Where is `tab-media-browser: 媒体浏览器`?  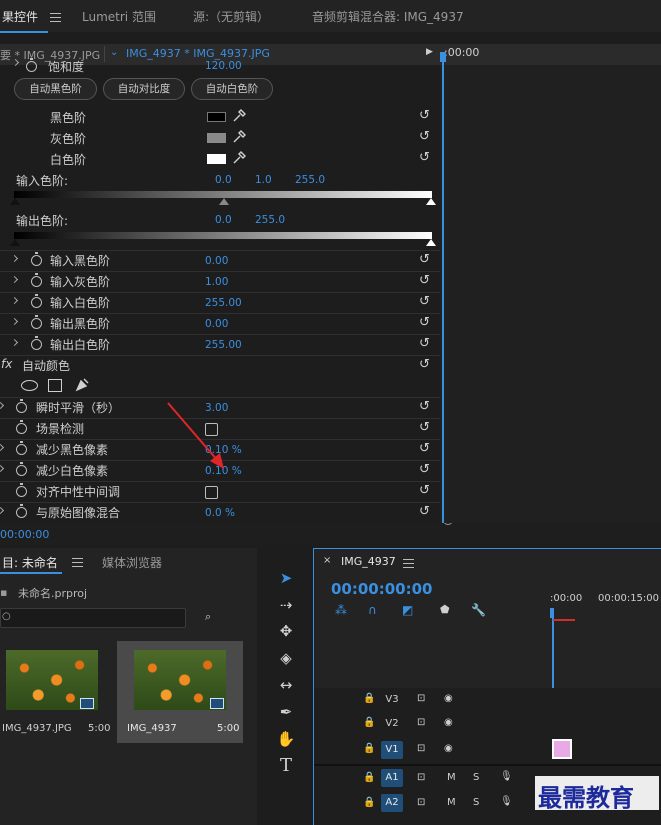 tab-media-browser: 媒体浏览器 is located at coordinates (132, 562).